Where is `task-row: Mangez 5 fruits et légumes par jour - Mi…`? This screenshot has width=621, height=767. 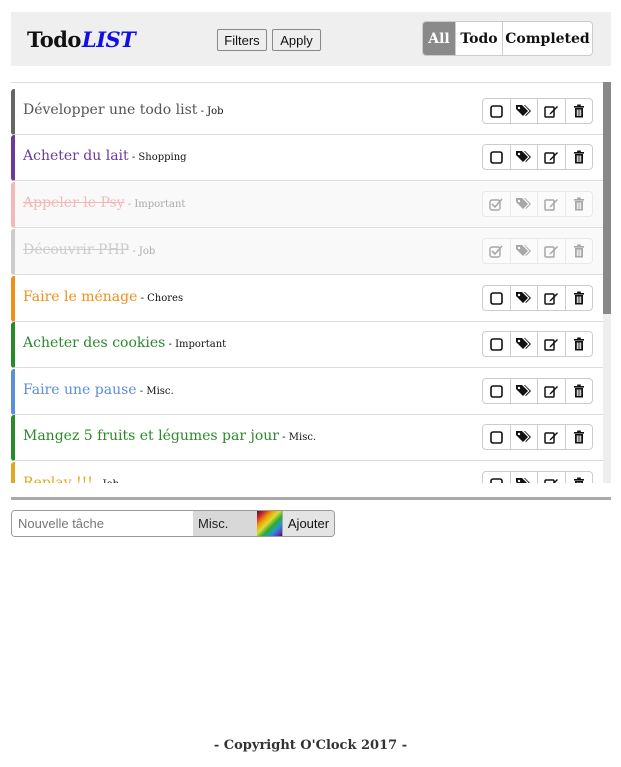
task-row: Mangez 5 fruits et légumes par jour - Mi… is located at coordinates (307, 438).